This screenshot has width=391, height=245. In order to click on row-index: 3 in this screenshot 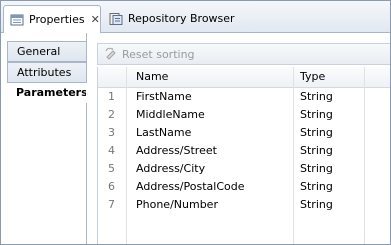, I will do `click(111, 132)`.